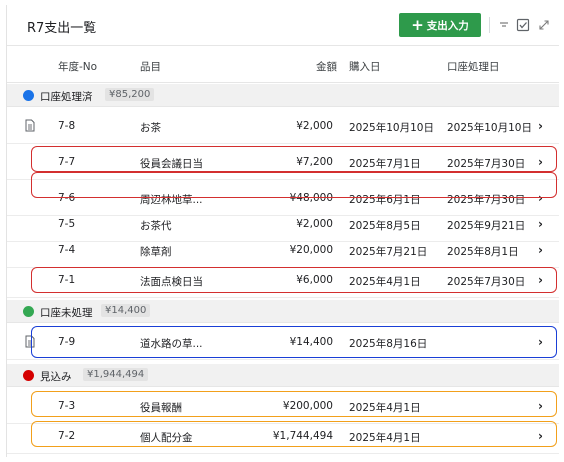 The height and width of the screenshot is (462, 564). Describe the element at coordinates (417, 24) in the screenshot. I see `plus-icon: +` at that location.